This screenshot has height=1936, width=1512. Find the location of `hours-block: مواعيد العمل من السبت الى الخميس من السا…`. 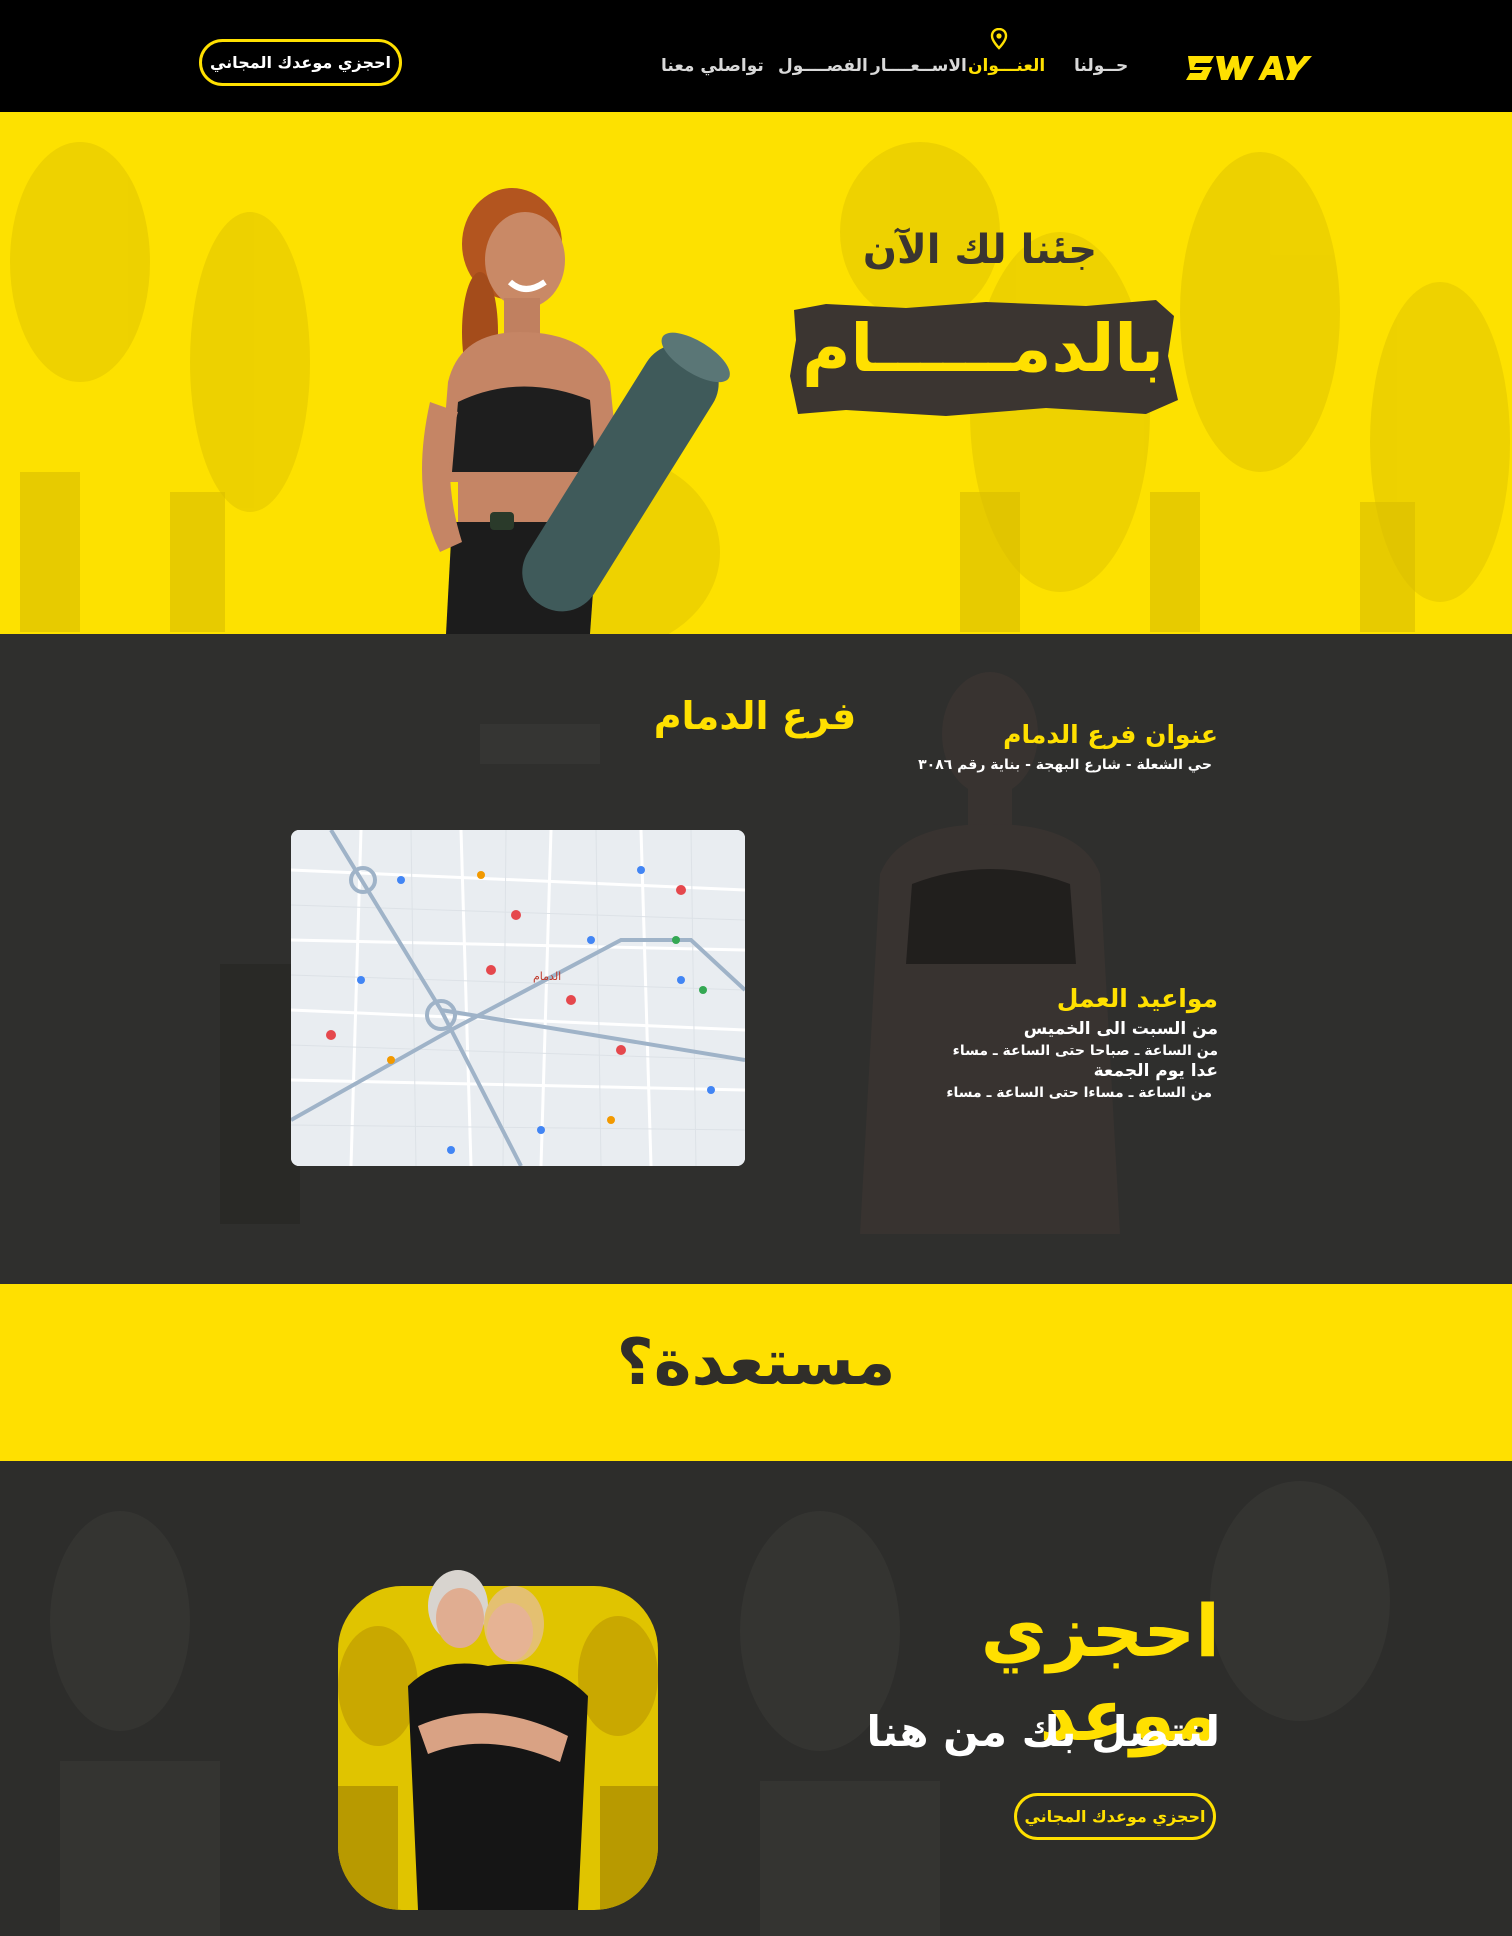

hours-block: مواعيد العمل من السبت الى الخميس من السا… is located at coordinates (1053, 1042).